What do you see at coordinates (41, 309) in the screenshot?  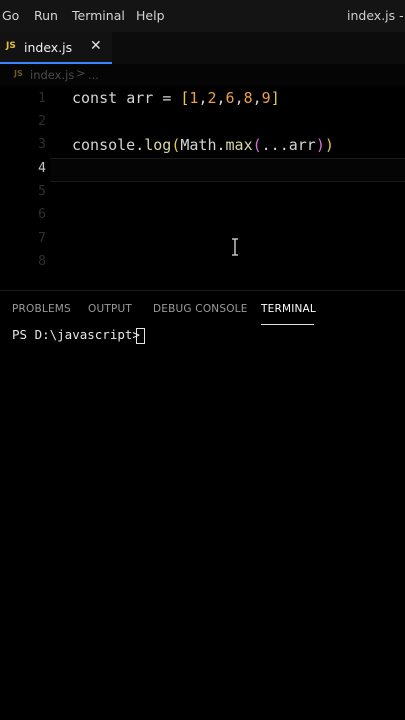 I see `tab-problems: PROBLEMS` at bounding box center [41, 309].